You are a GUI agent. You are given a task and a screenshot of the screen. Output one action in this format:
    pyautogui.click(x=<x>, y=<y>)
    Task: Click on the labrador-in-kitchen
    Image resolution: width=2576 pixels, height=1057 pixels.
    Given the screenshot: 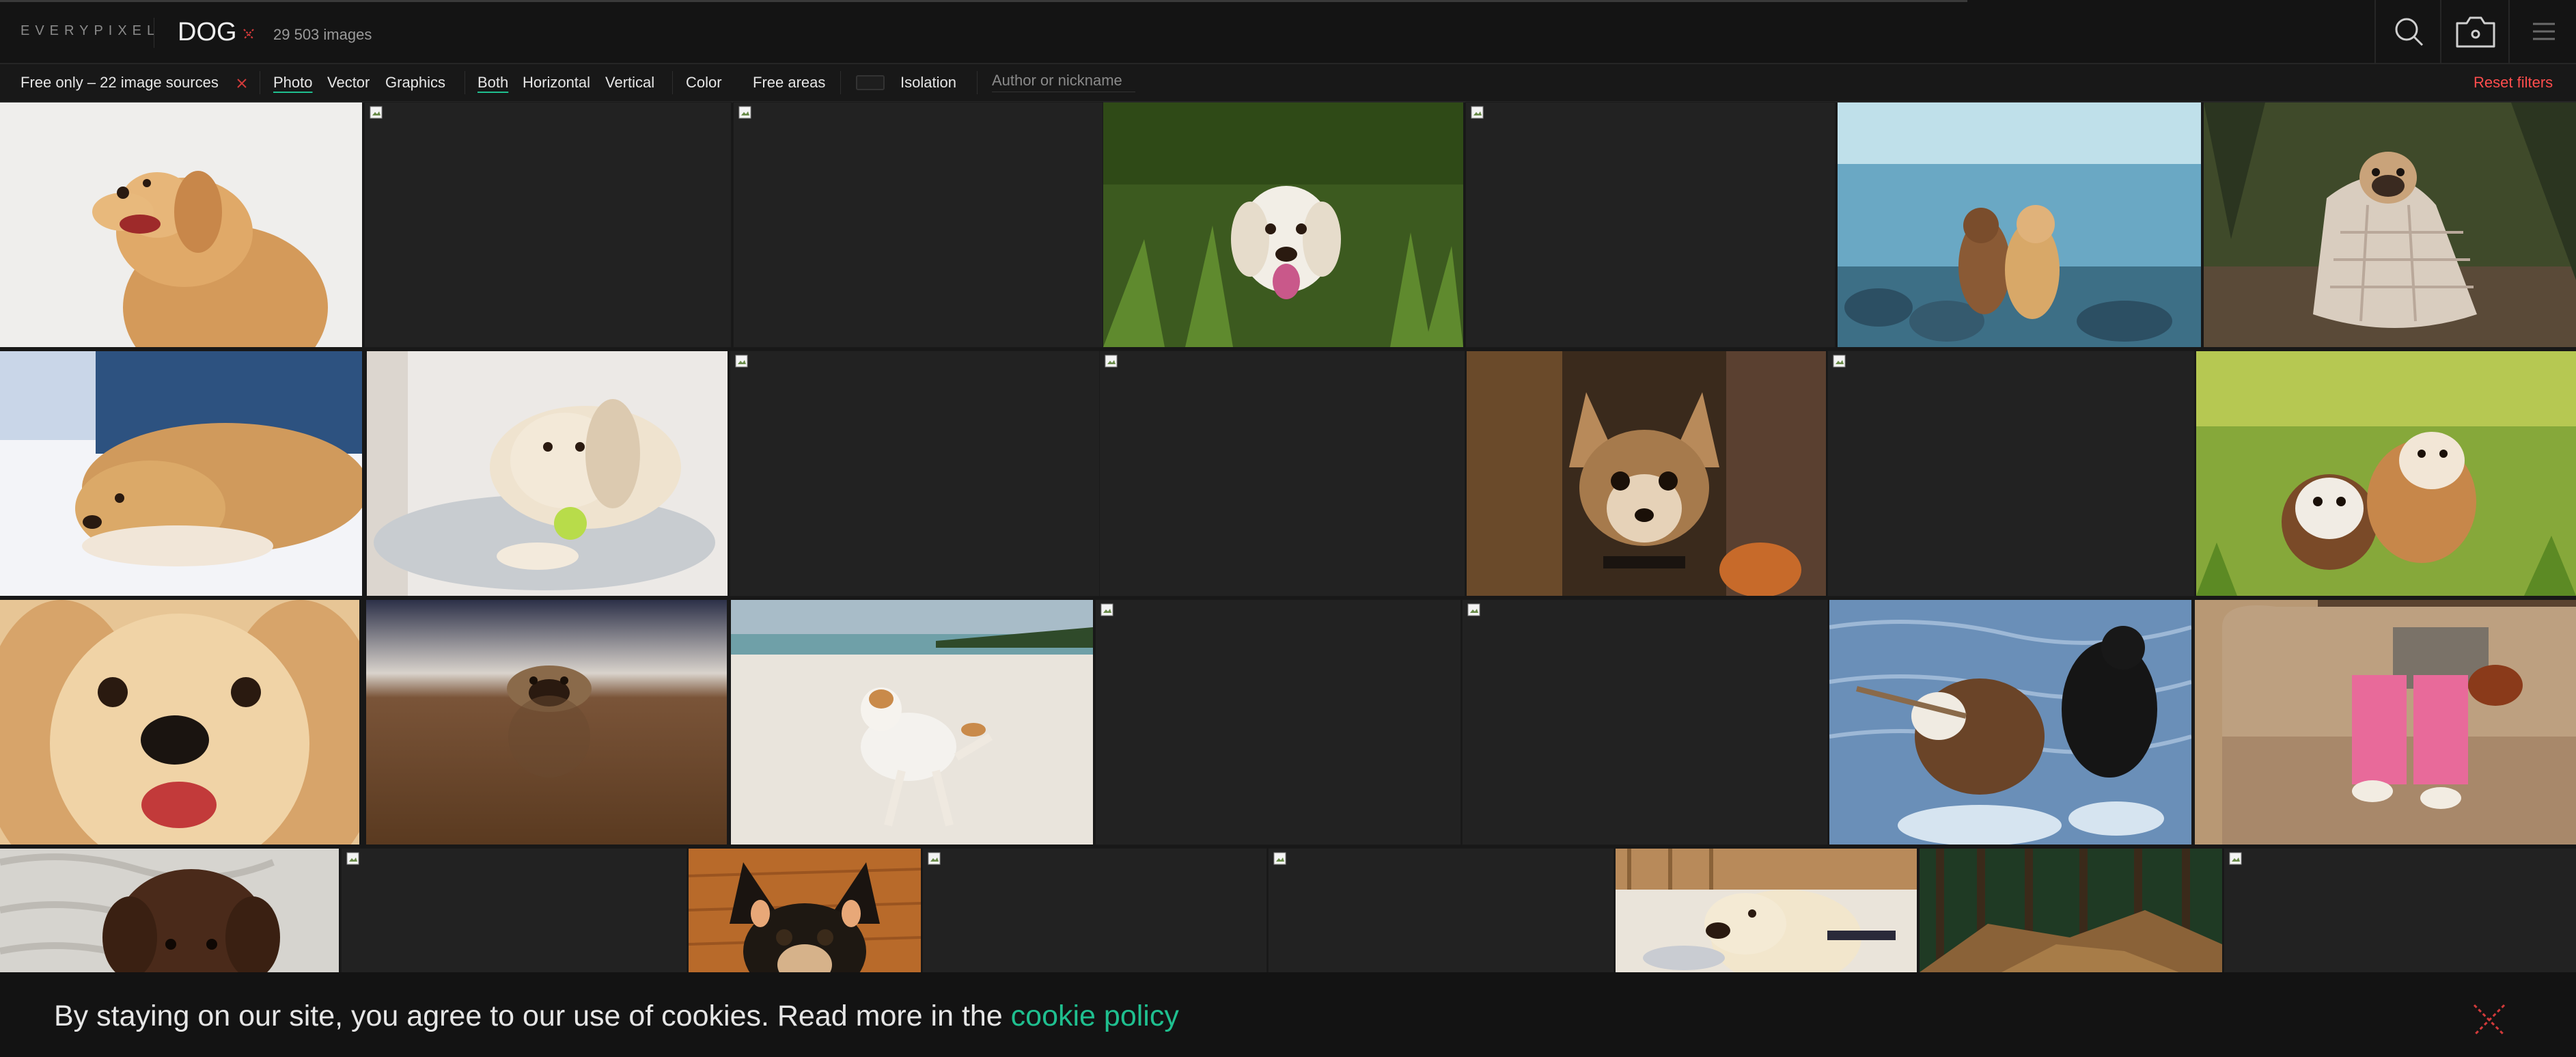 What is the action you would take?
    pyautogui.click(x=1767, y=910)
    